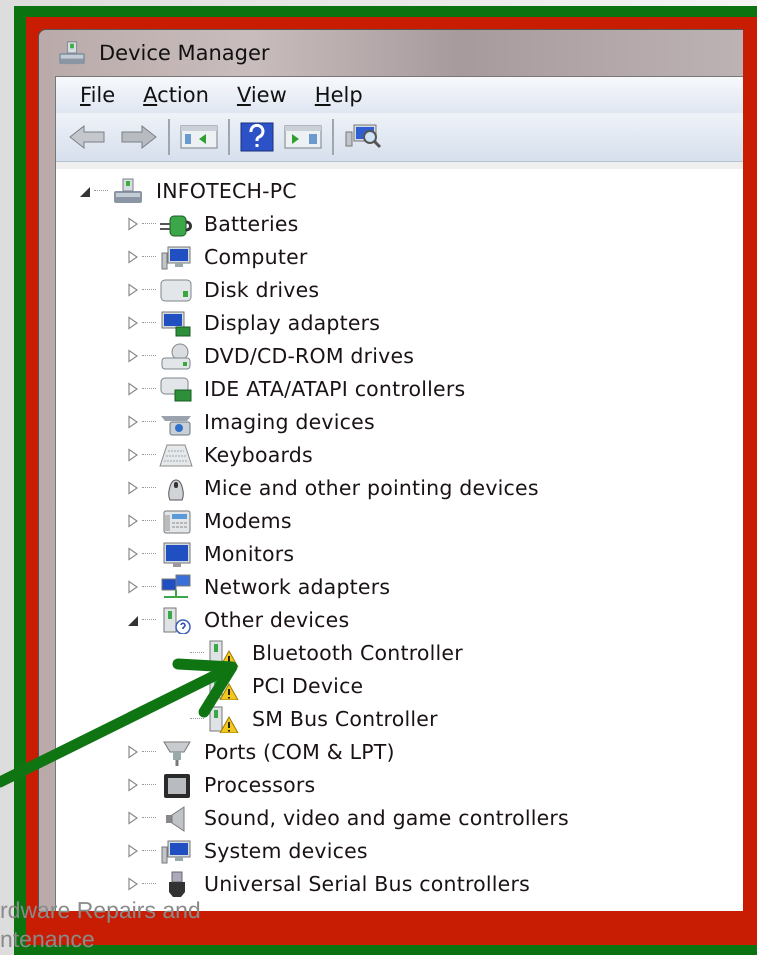  I want to click on tree-item: INFOTECH-PC, so click(226, 190).